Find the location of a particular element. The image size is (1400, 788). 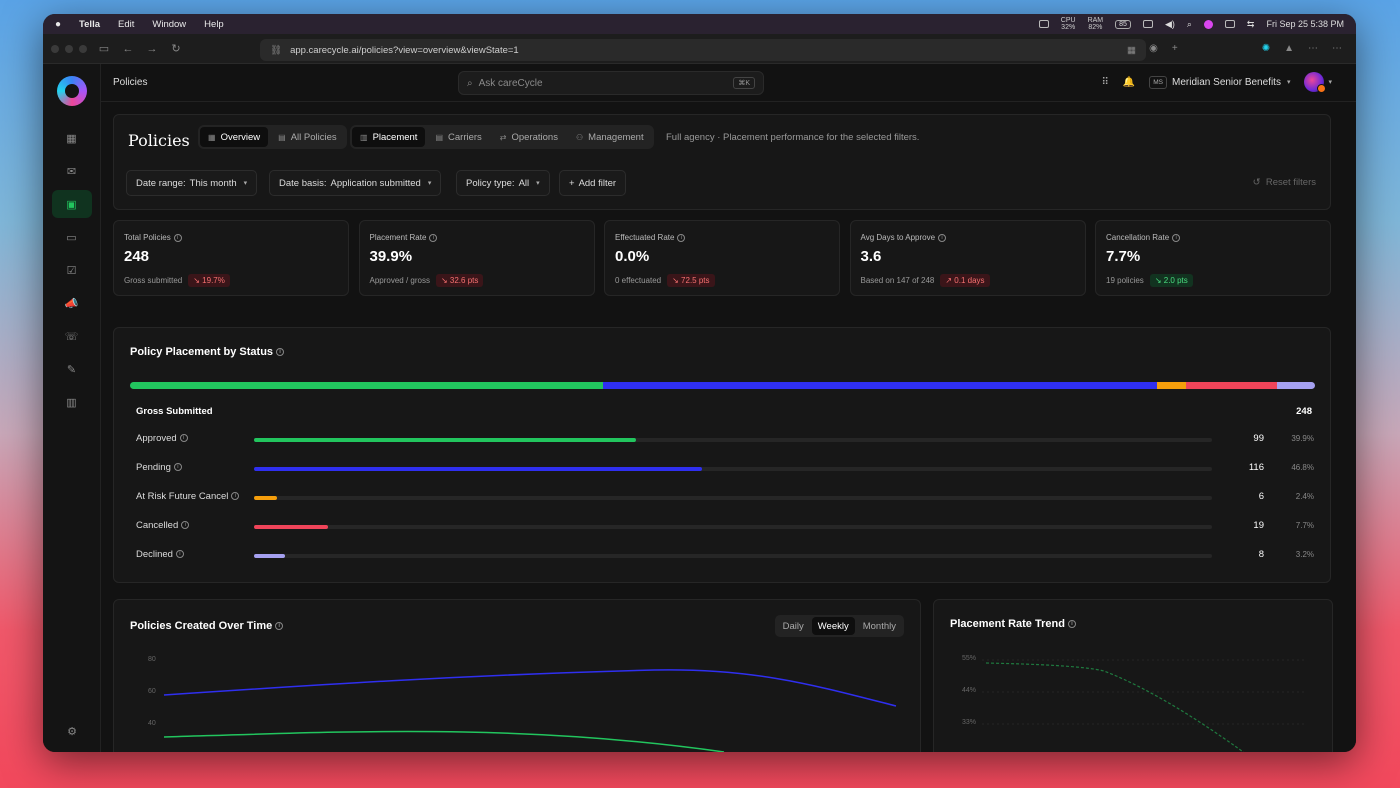

status-row: Approved i 99 39.9% is located at coordinates (725, 440).